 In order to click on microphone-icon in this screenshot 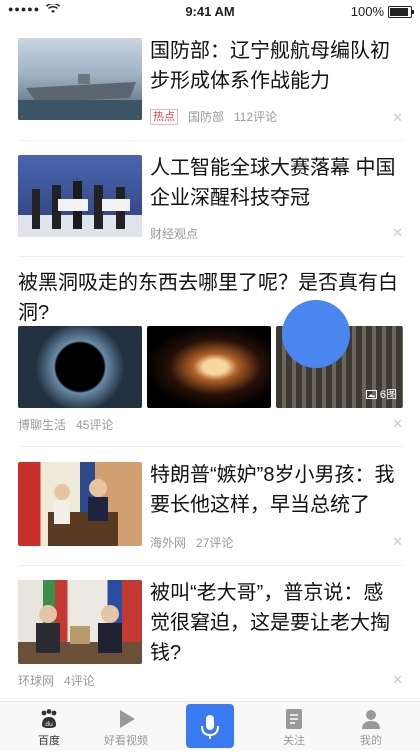, I will do `click(210, 727)`.